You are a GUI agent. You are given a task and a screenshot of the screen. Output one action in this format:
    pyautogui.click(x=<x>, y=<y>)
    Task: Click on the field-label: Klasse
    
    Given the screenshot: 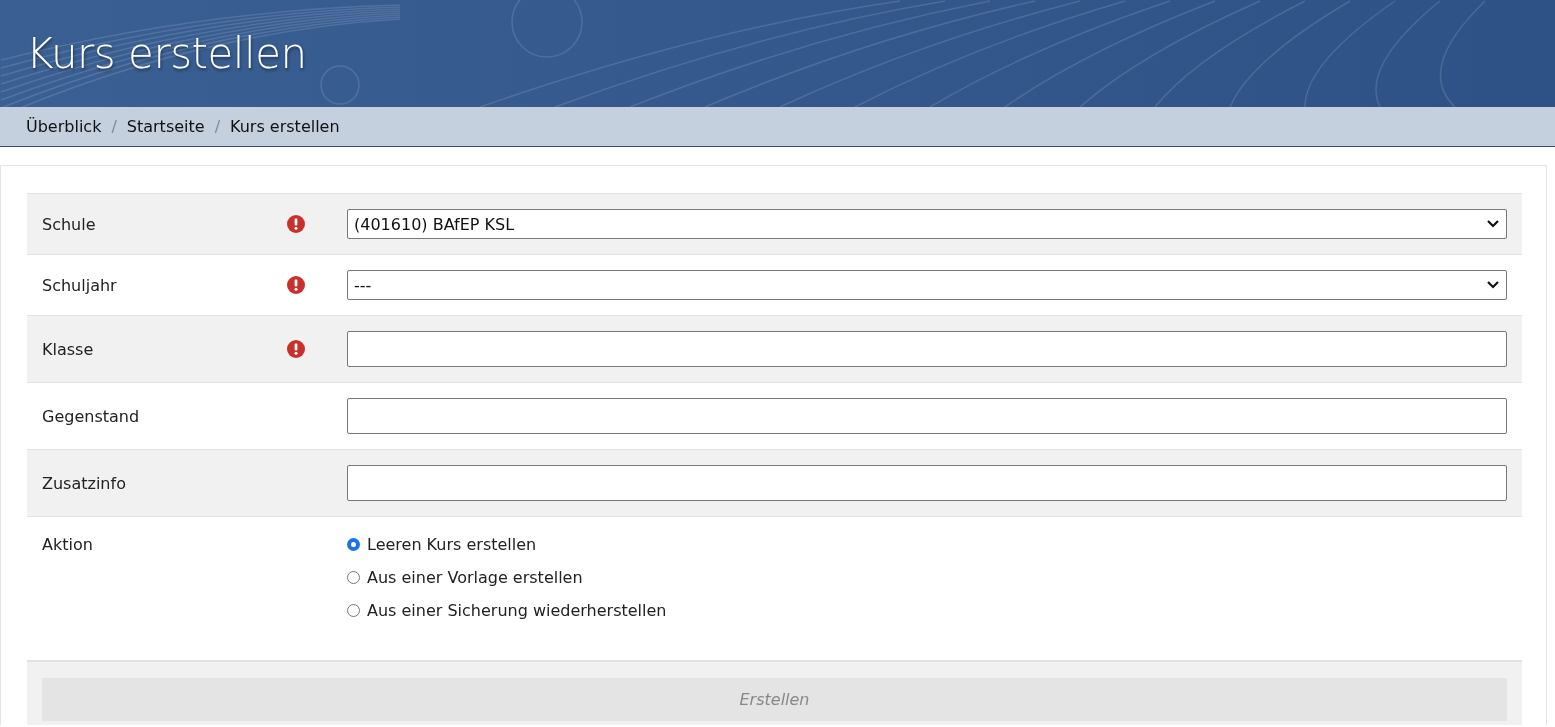 What is the action you would take?
    pyautogui.click(x=68, y=349)
    